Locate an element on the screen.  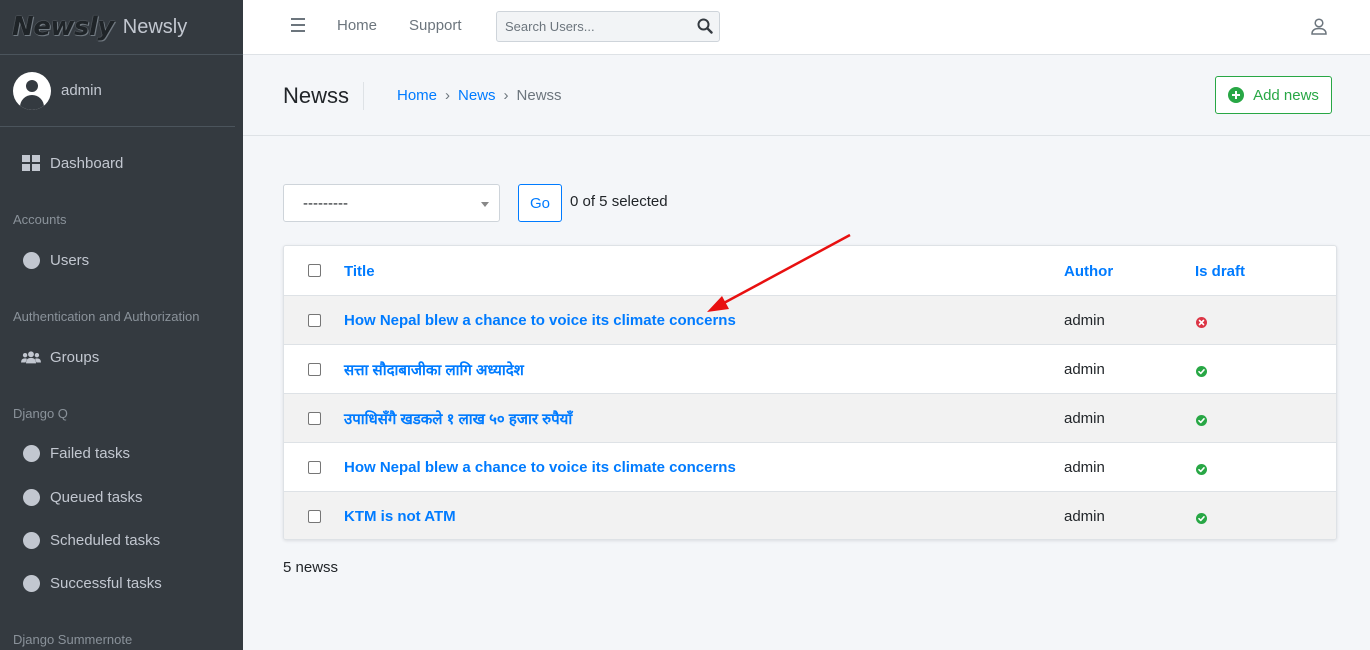
sidebar-item-queued-tasks: Queued tasks is located at coordinates (121, 497).